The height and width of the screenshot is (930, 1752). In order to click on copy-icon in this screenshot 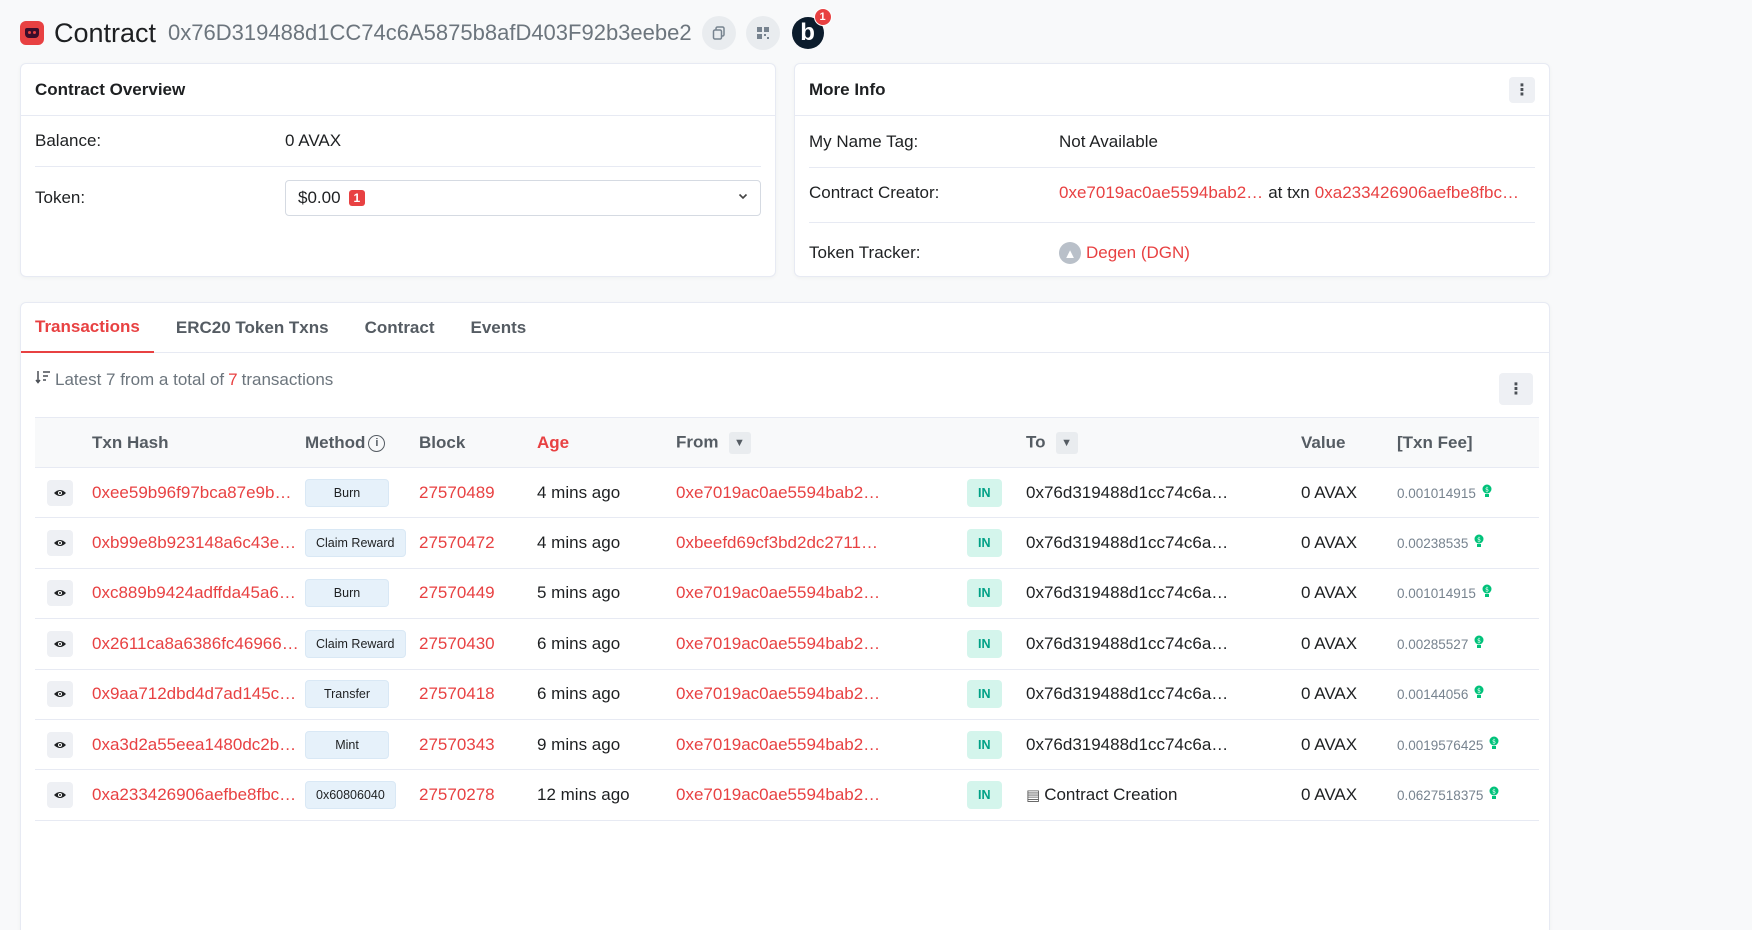, I will do `click(718, 33)`.